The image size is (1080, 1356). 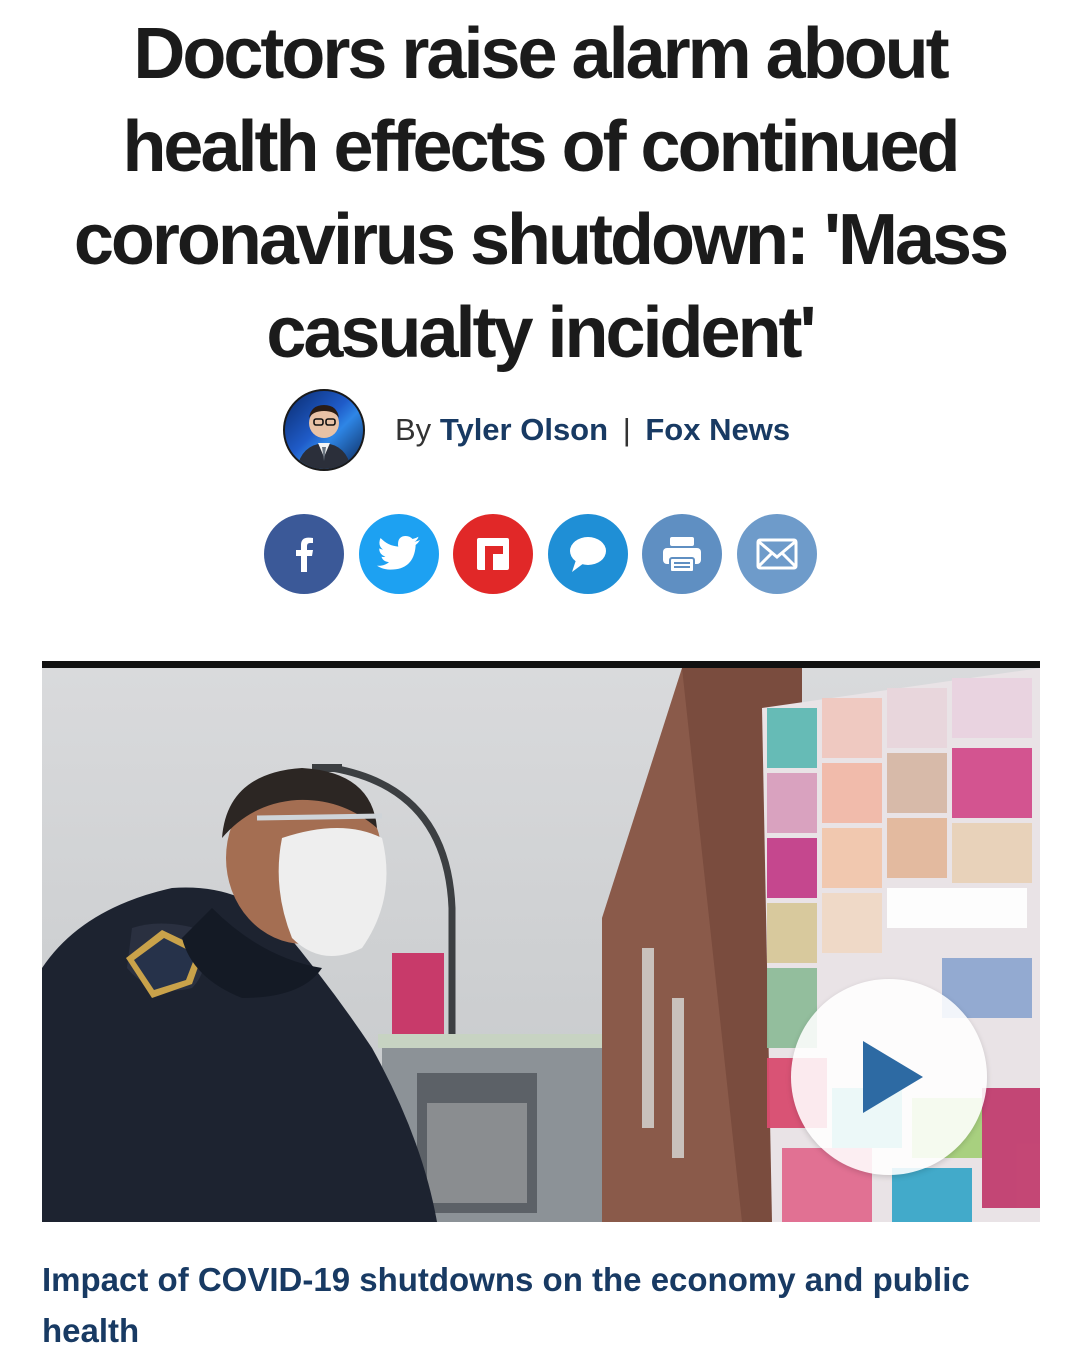 I want to click on print-button, so click(x=682, y=554).